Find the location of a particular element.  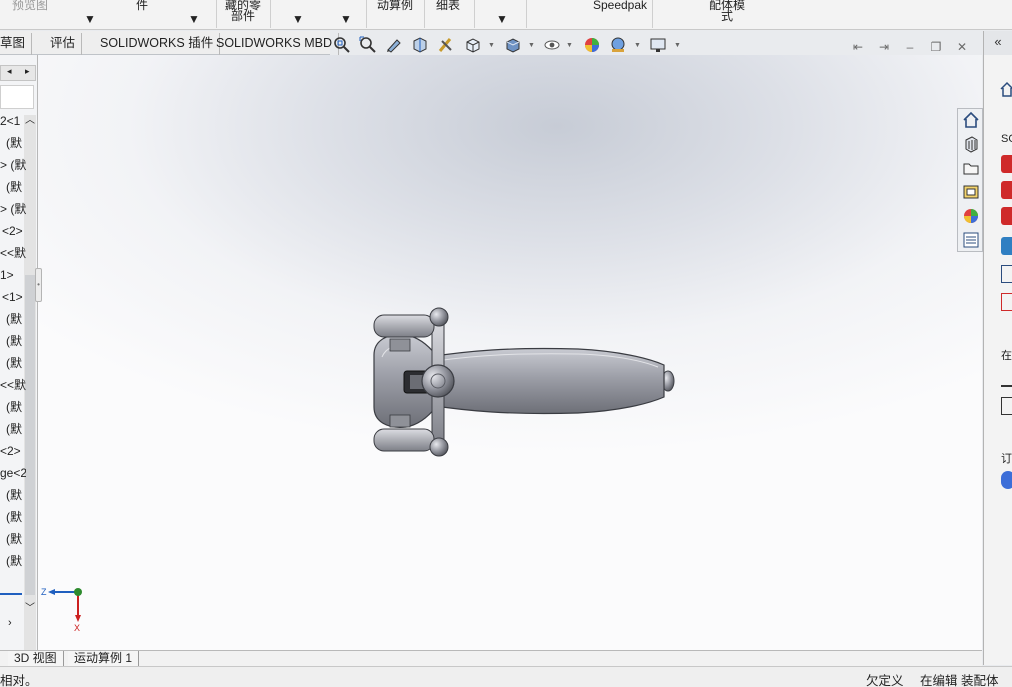

file-explorer-icon is located at coordinates (971, 168).